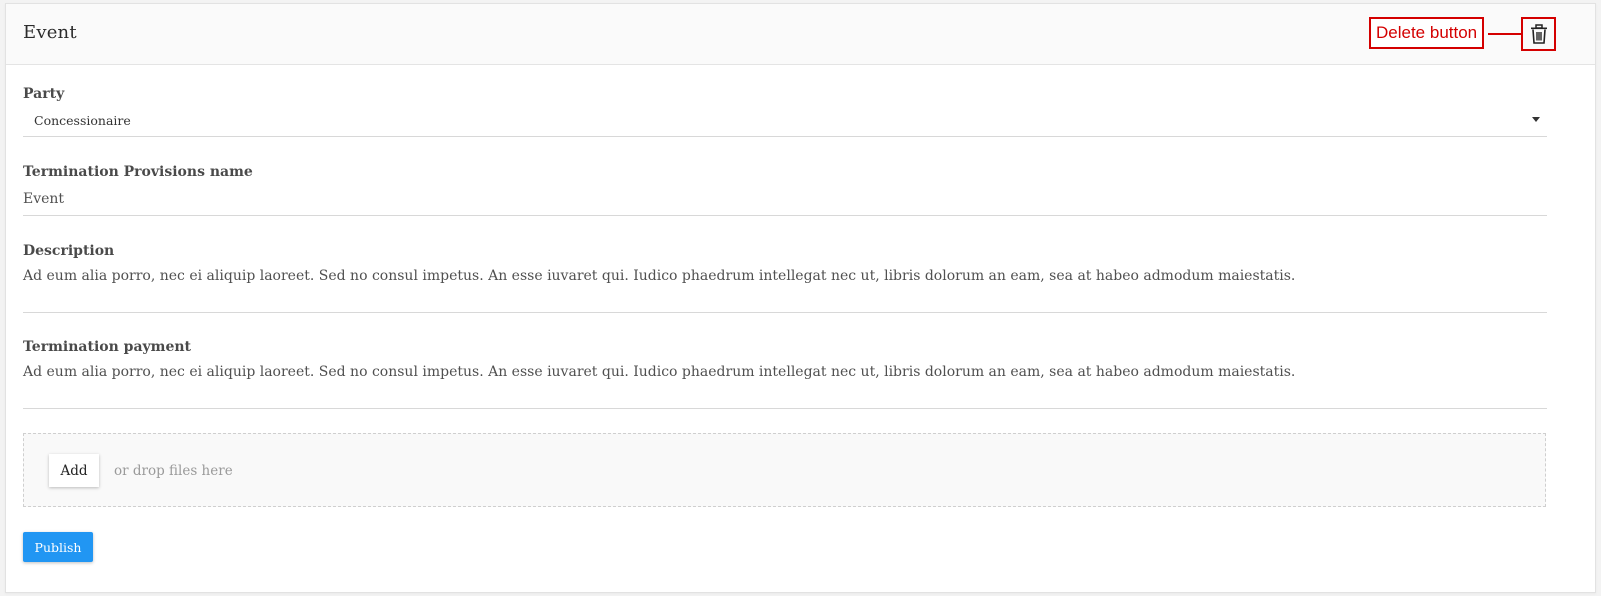 Image resolution: width=1601 pixels, height=596 pixels. I want to click on description-label: Description, so click(69, 251).